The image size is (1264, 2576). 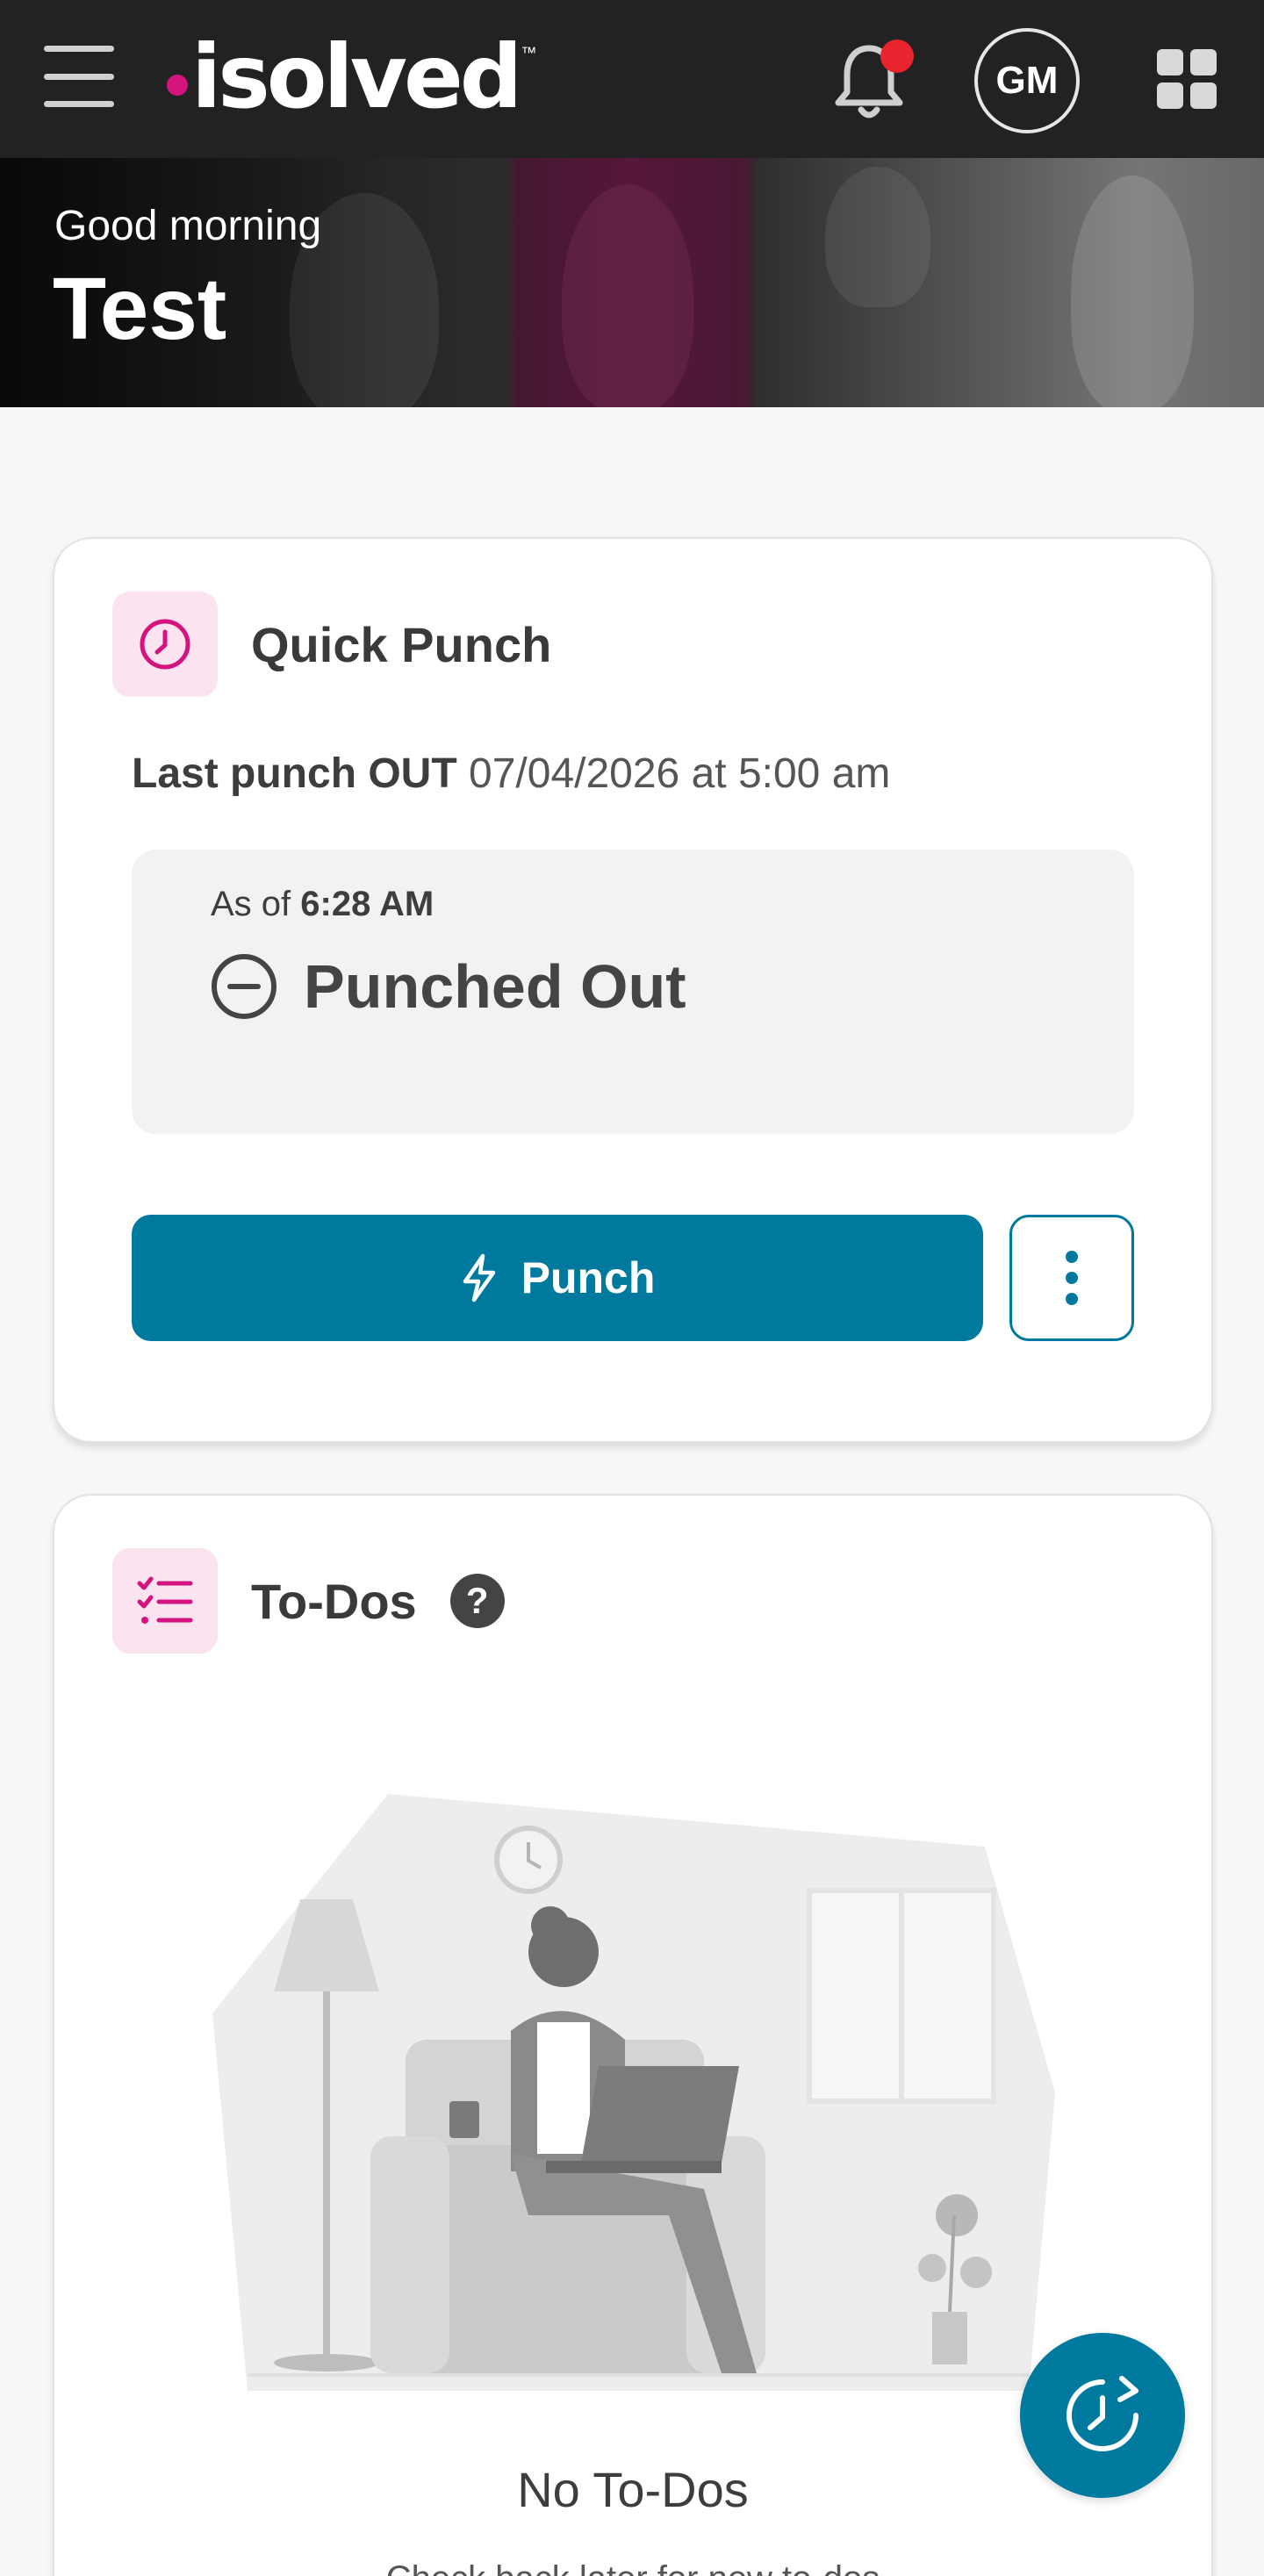 I want to click on as-of-label: As of, so click(x=251, y=904).